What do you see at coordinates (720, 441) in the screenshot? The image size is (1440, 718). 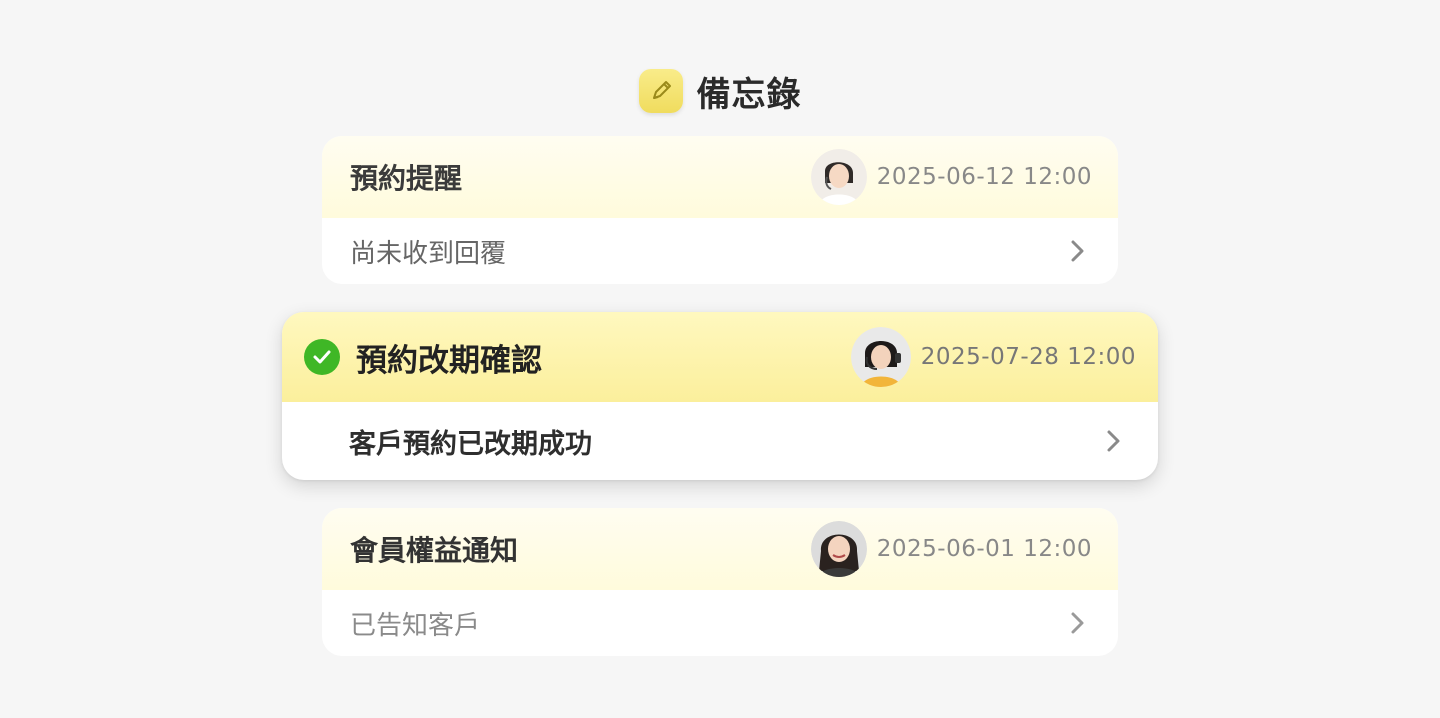 I see `memo-card-body: 客戶預約已改期成功` at bounding box center [720, 441].